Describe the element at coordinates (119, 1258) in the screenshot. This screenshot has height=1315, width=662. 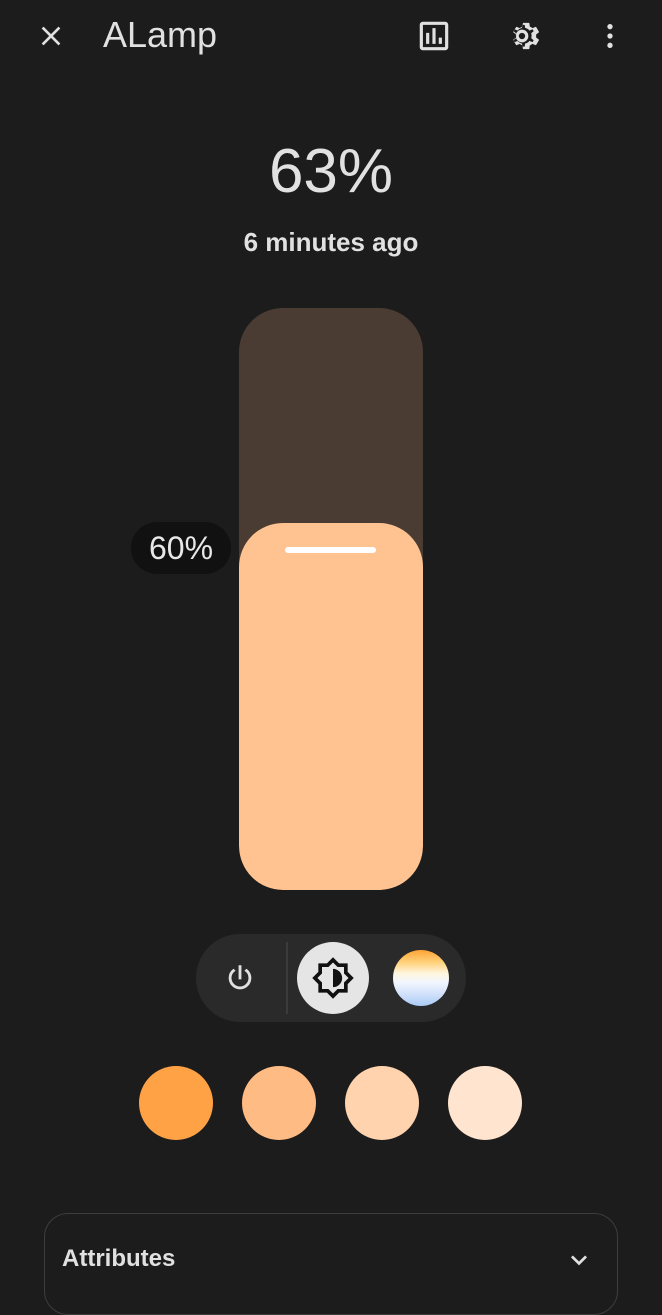
I see `attributes-label: Attributes` at that location.